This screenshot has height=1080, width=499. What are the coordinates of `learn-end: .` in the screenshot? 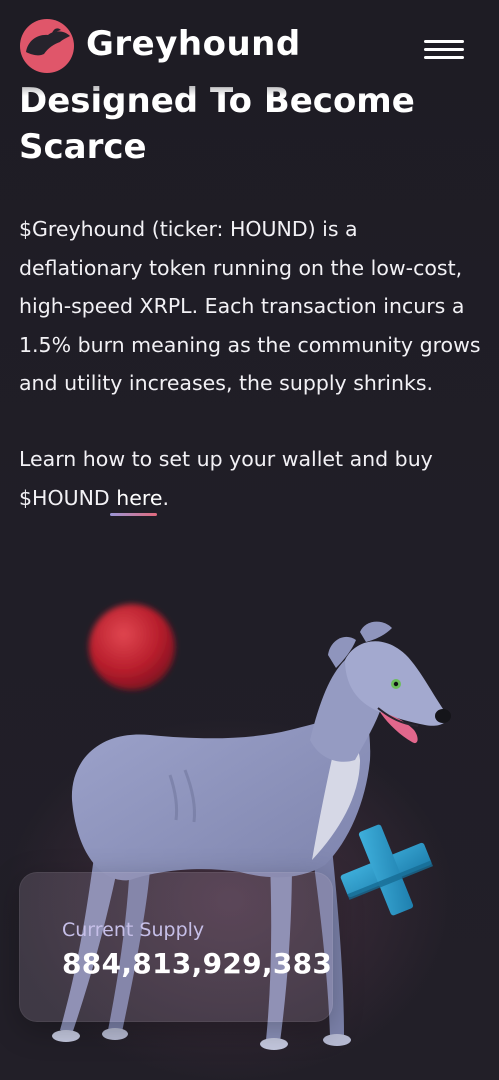 It's located at (165, 497).